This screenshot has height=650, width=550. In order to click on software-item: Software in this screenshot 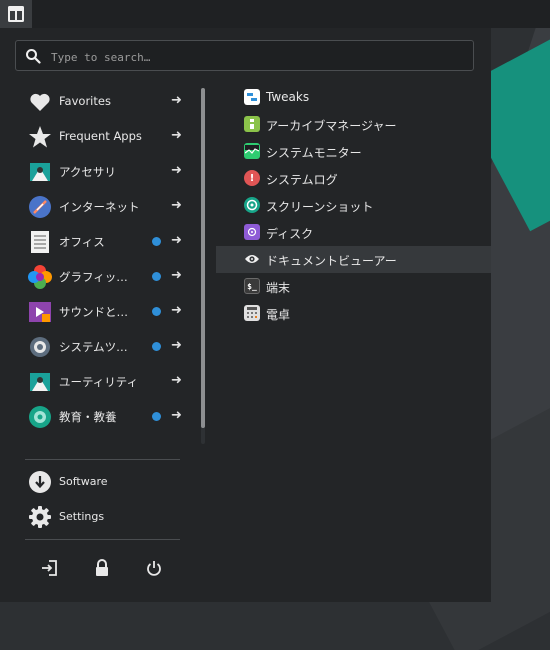, I will do `click(105, 481)`.